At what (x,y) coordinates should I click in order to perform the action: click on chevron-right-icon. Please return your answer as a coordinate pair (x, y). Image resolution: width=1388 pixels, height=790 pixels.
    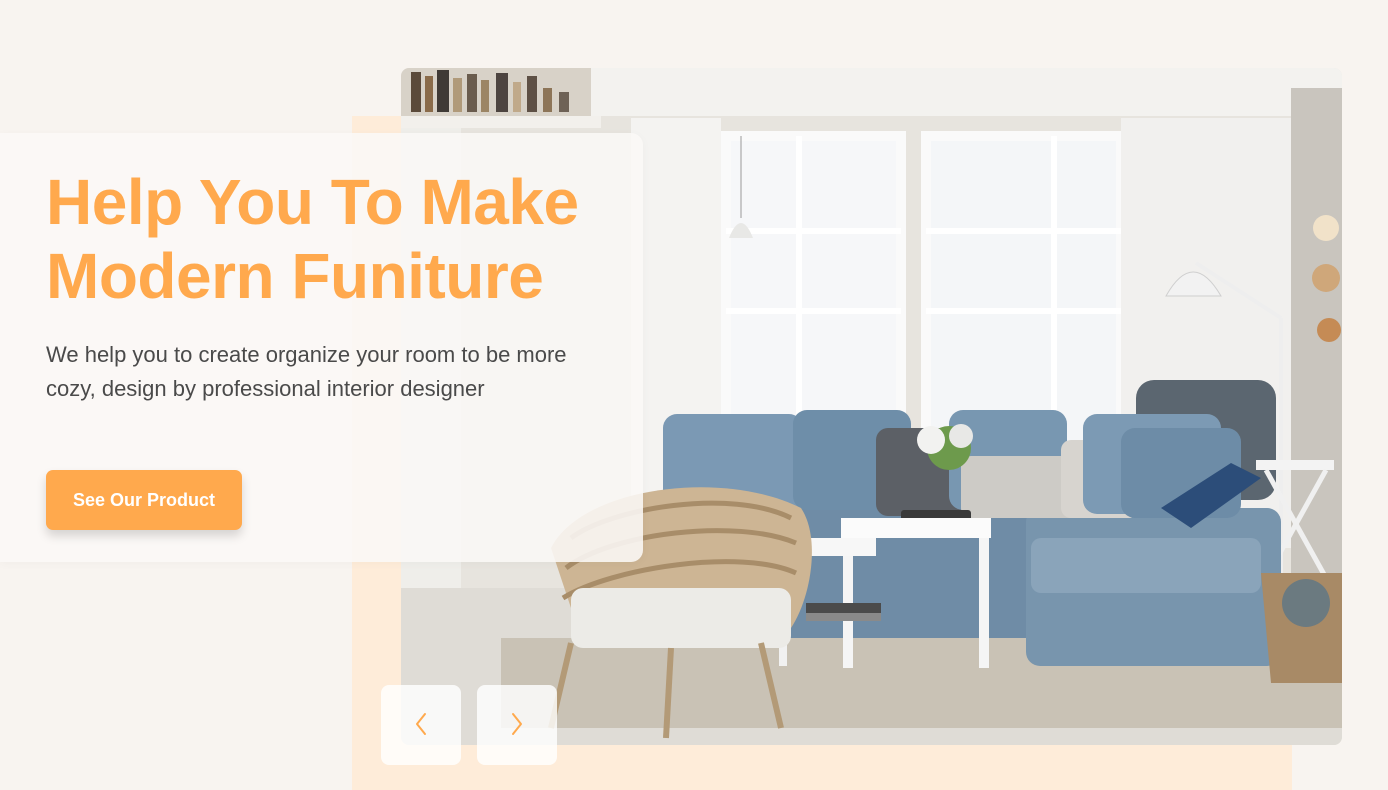
    Looking at the image, I should click on (517, 725).